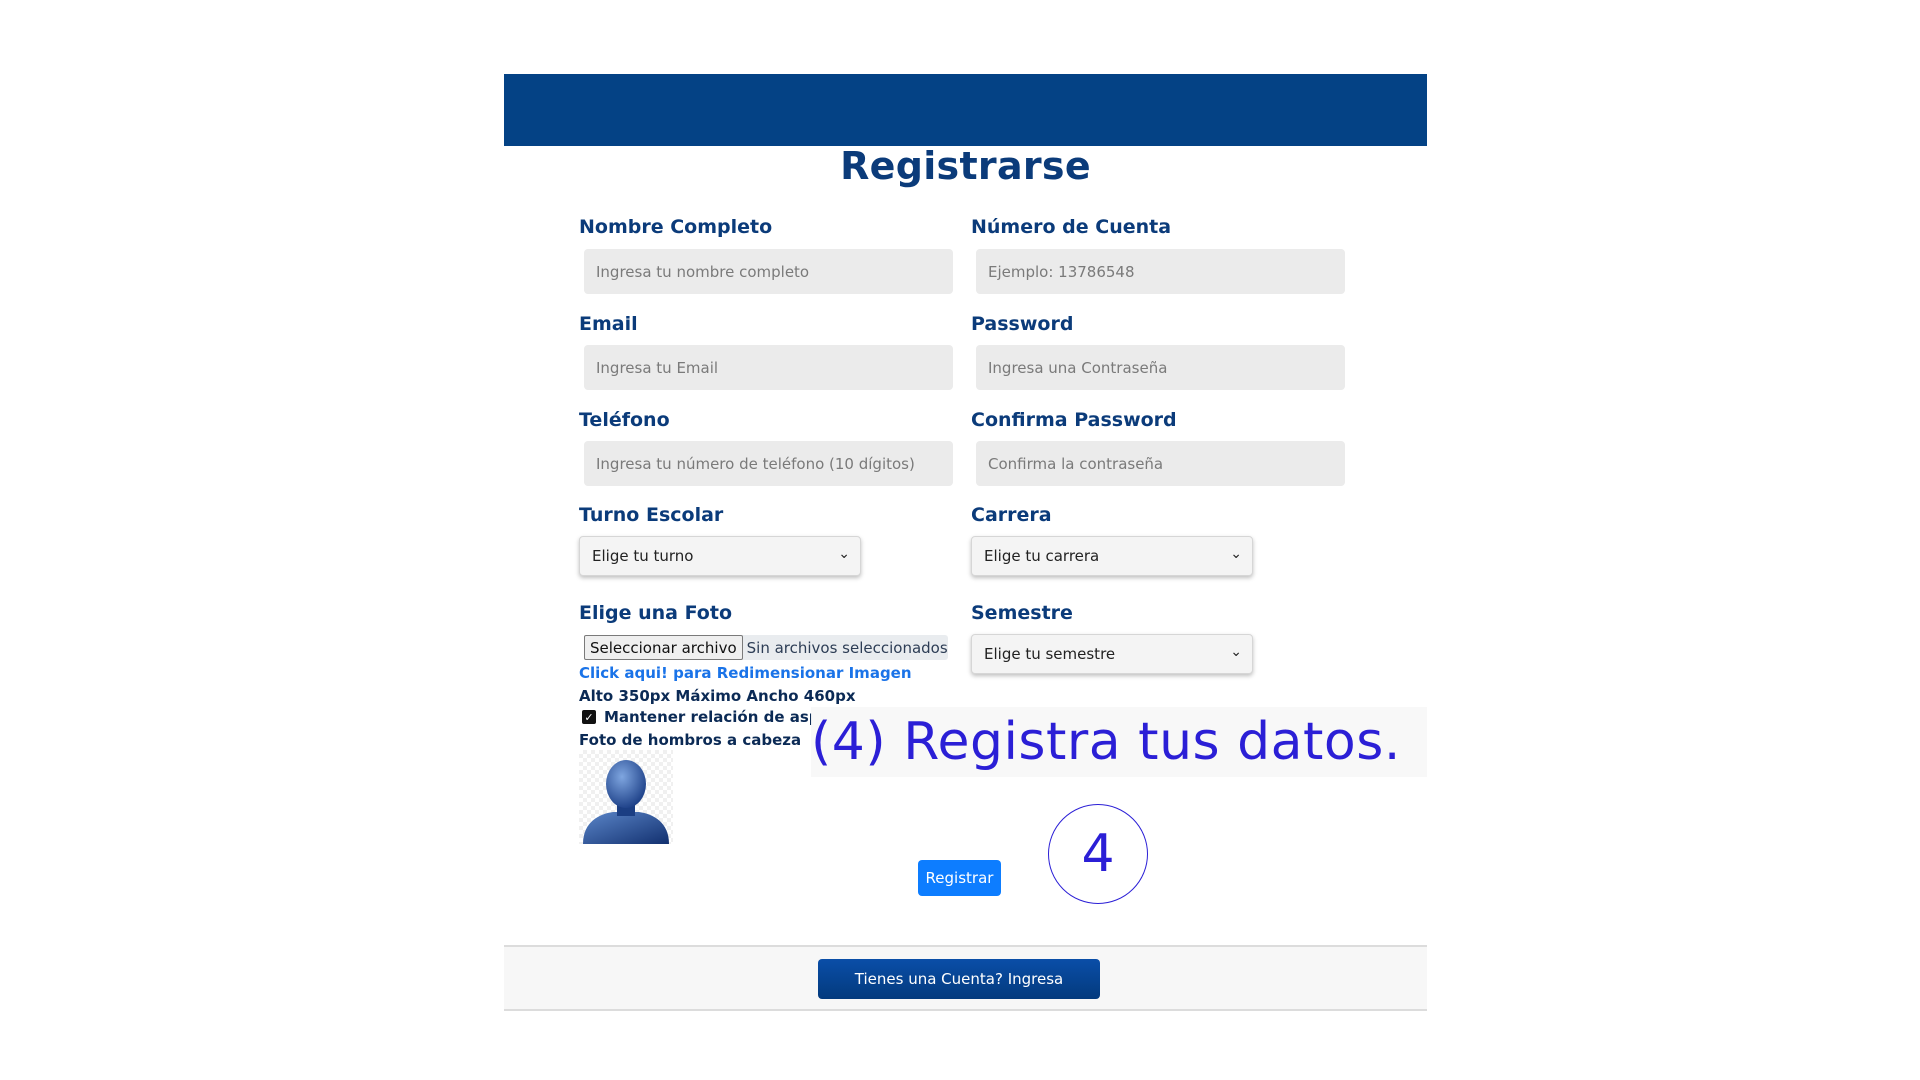 The width and height of the screenshot is (1920, 1080). What do you see at coordinates (959, 979) in the screenshot?
I see `login-link-button: Tienes una Cuenta? Ingresa` at bounding box center [959, 979].